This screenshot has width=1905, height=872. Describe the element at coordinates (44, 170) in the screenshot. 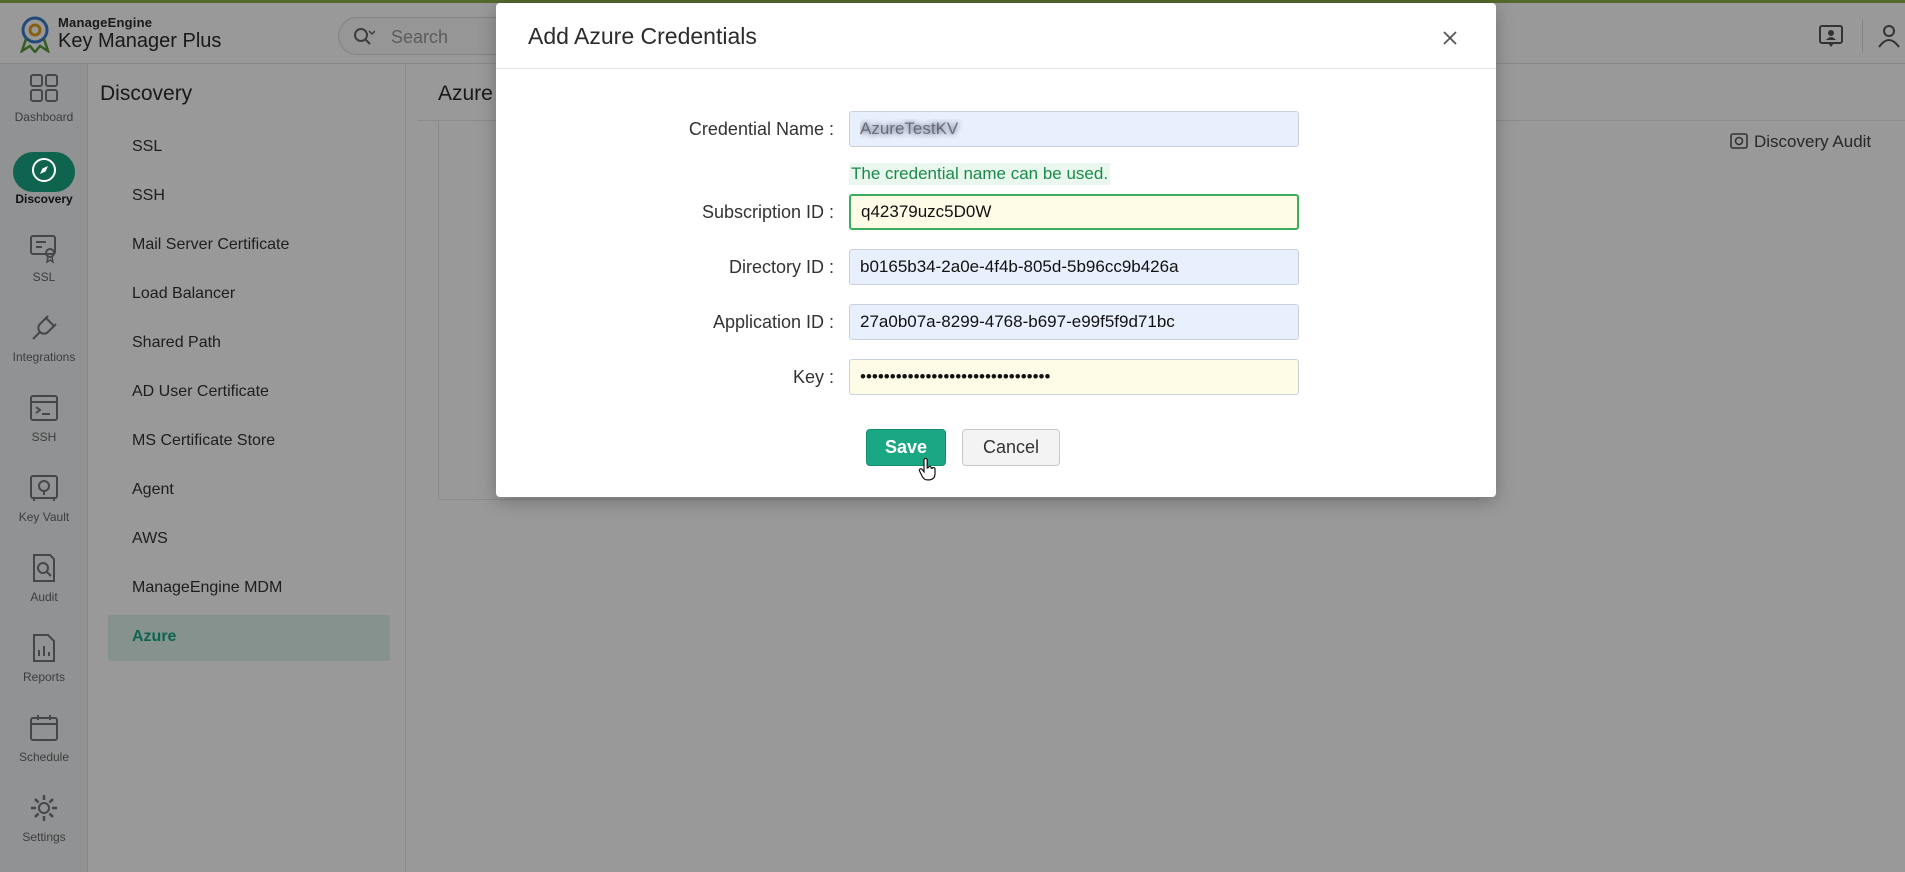

I see `compass-icon` at that location.